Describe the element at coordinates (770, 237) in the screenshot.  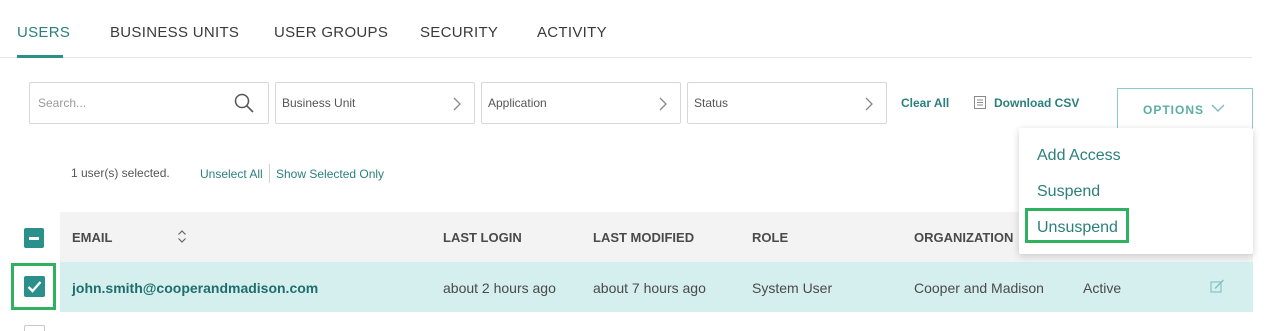
I see `column-header-role: ROLE` at that location.